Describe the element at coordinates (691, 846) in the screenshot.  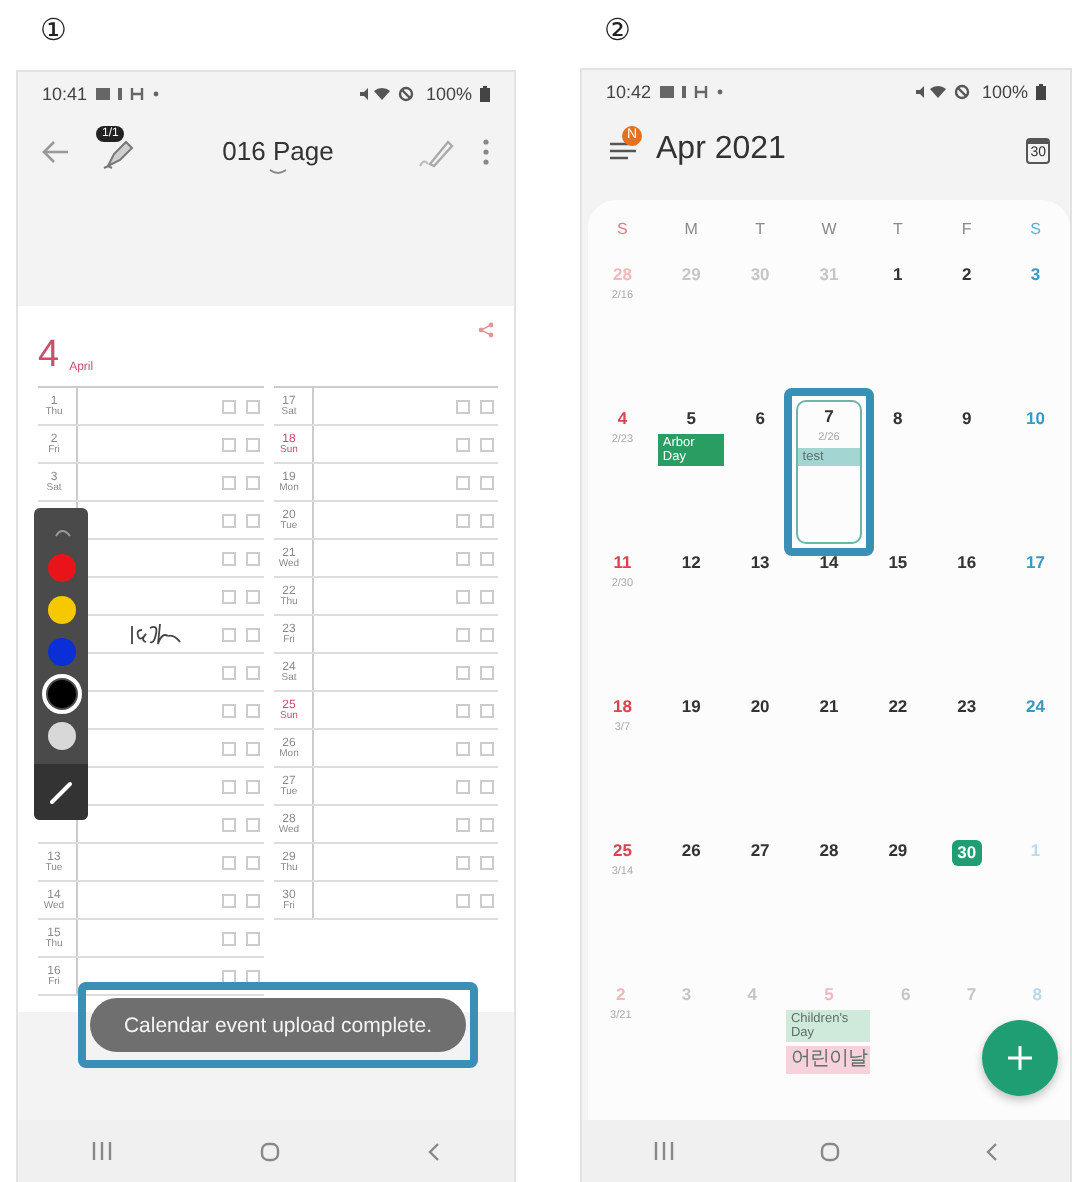
I see `day-cell: 26` at that location.